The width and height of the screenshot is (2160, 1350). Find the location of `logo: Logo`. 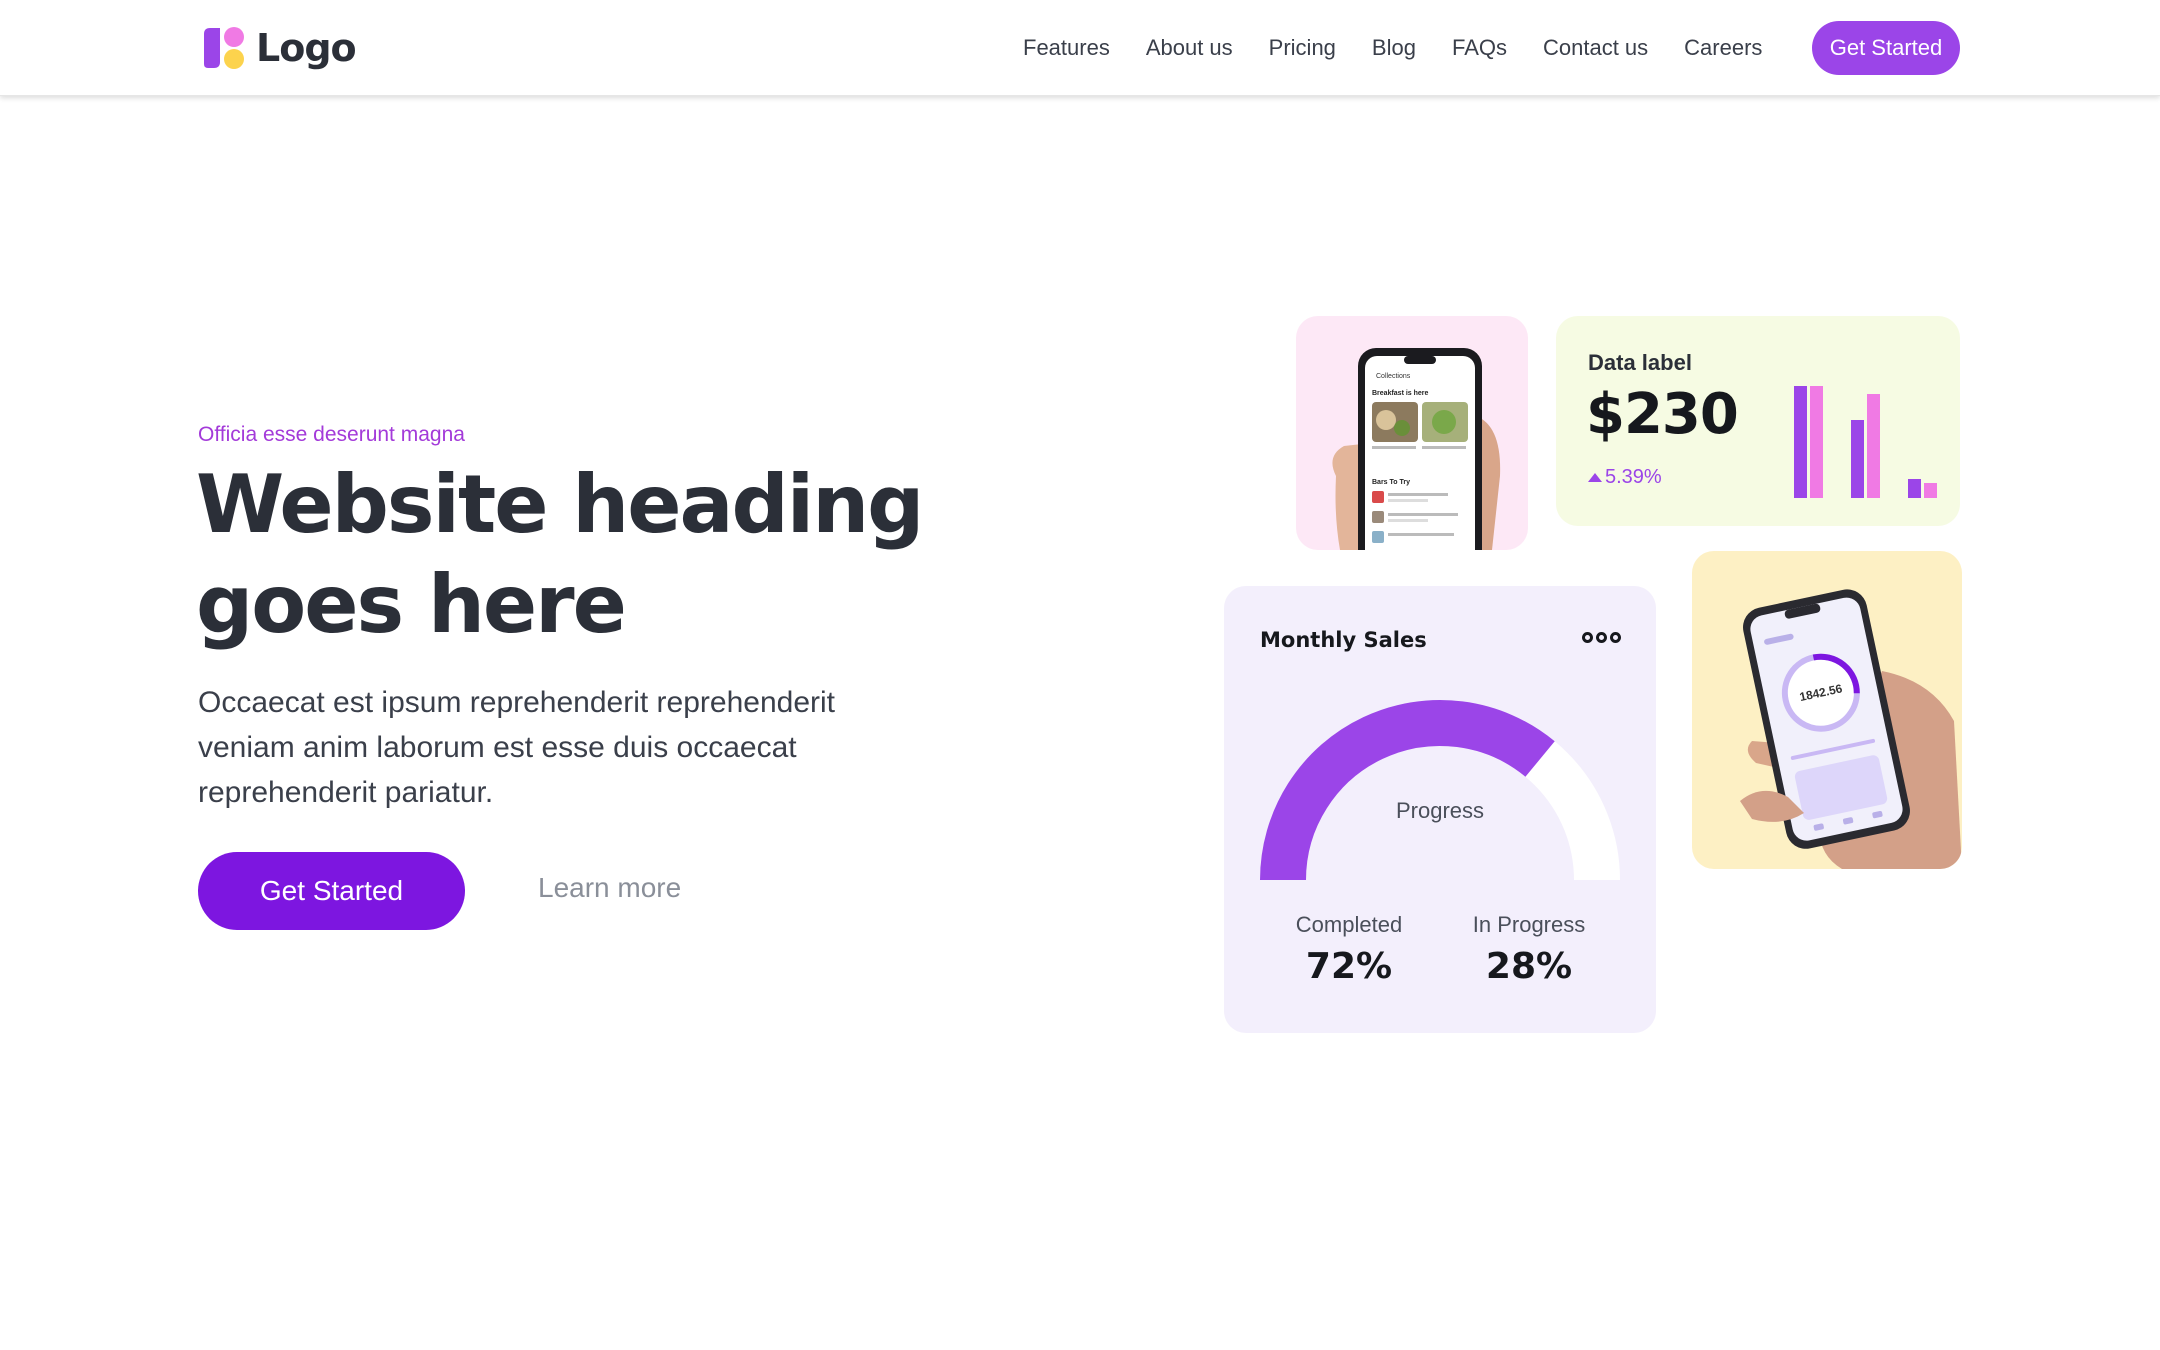

logo: Logo is located at coordinates (278, 48).